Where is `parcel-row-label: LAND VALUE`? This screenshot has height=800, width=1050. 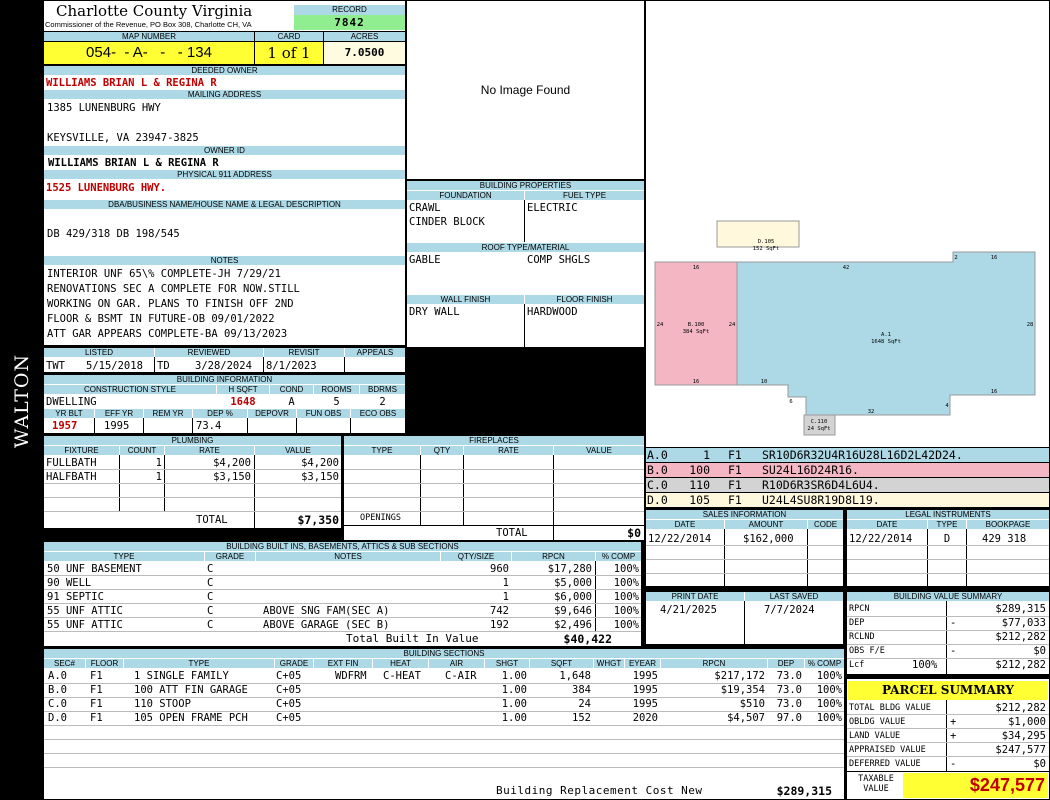
parcel-row-label: LAND VALUE is located at coordinates (875, 736).